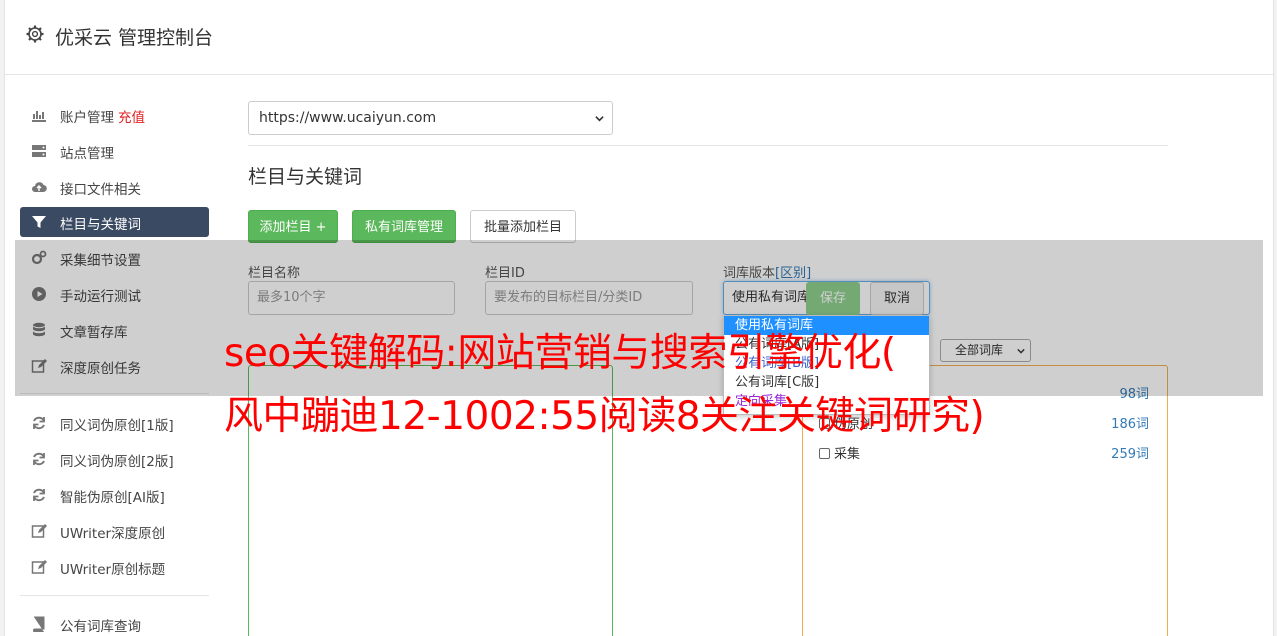 This screenshot has height=636, width=1277. Describe the element at coordinates (39, 116) in the screenshot. I see `bar-chart-icon` at that location.